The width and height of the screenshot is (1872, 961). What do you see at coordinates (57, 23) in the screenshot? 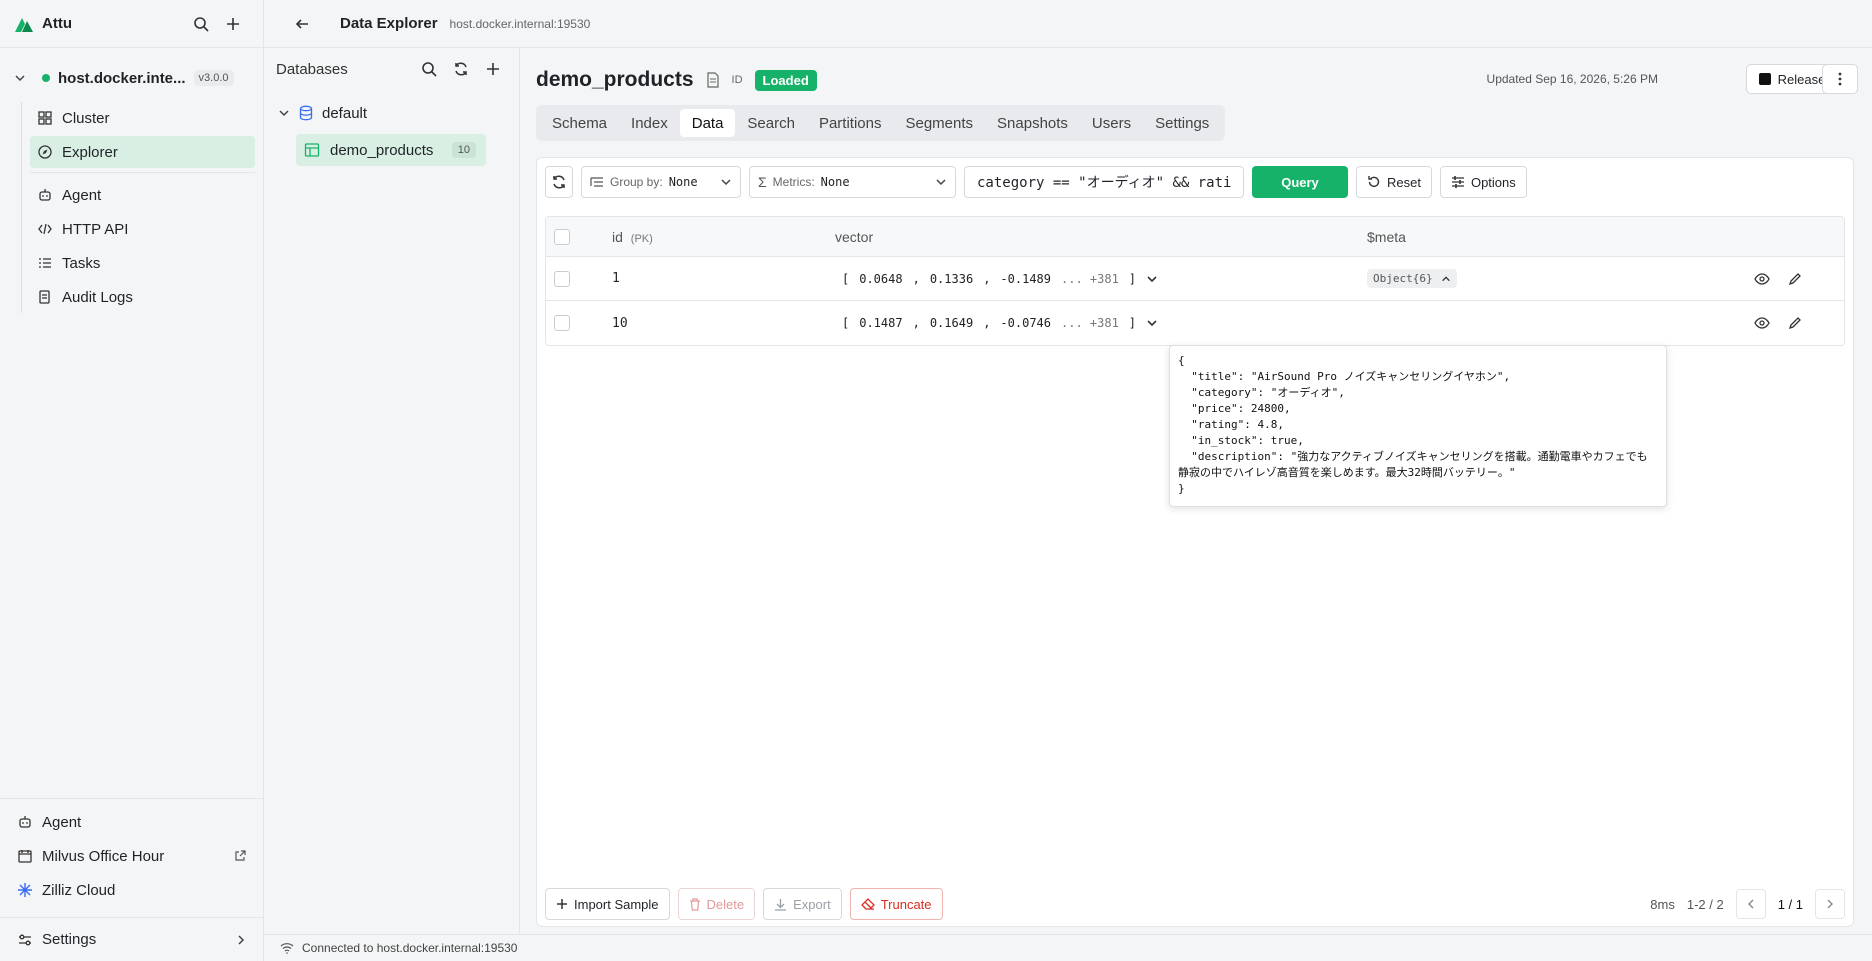
I see `app-name: Attu` at bounding box center [57, 23].